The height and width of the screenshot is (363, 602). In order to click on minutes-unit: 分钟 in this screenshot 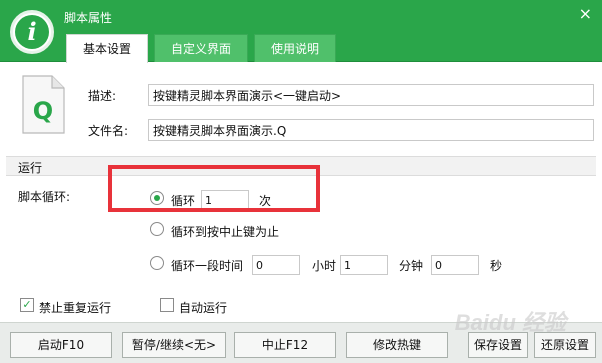, I will do `click(411, 266)`.